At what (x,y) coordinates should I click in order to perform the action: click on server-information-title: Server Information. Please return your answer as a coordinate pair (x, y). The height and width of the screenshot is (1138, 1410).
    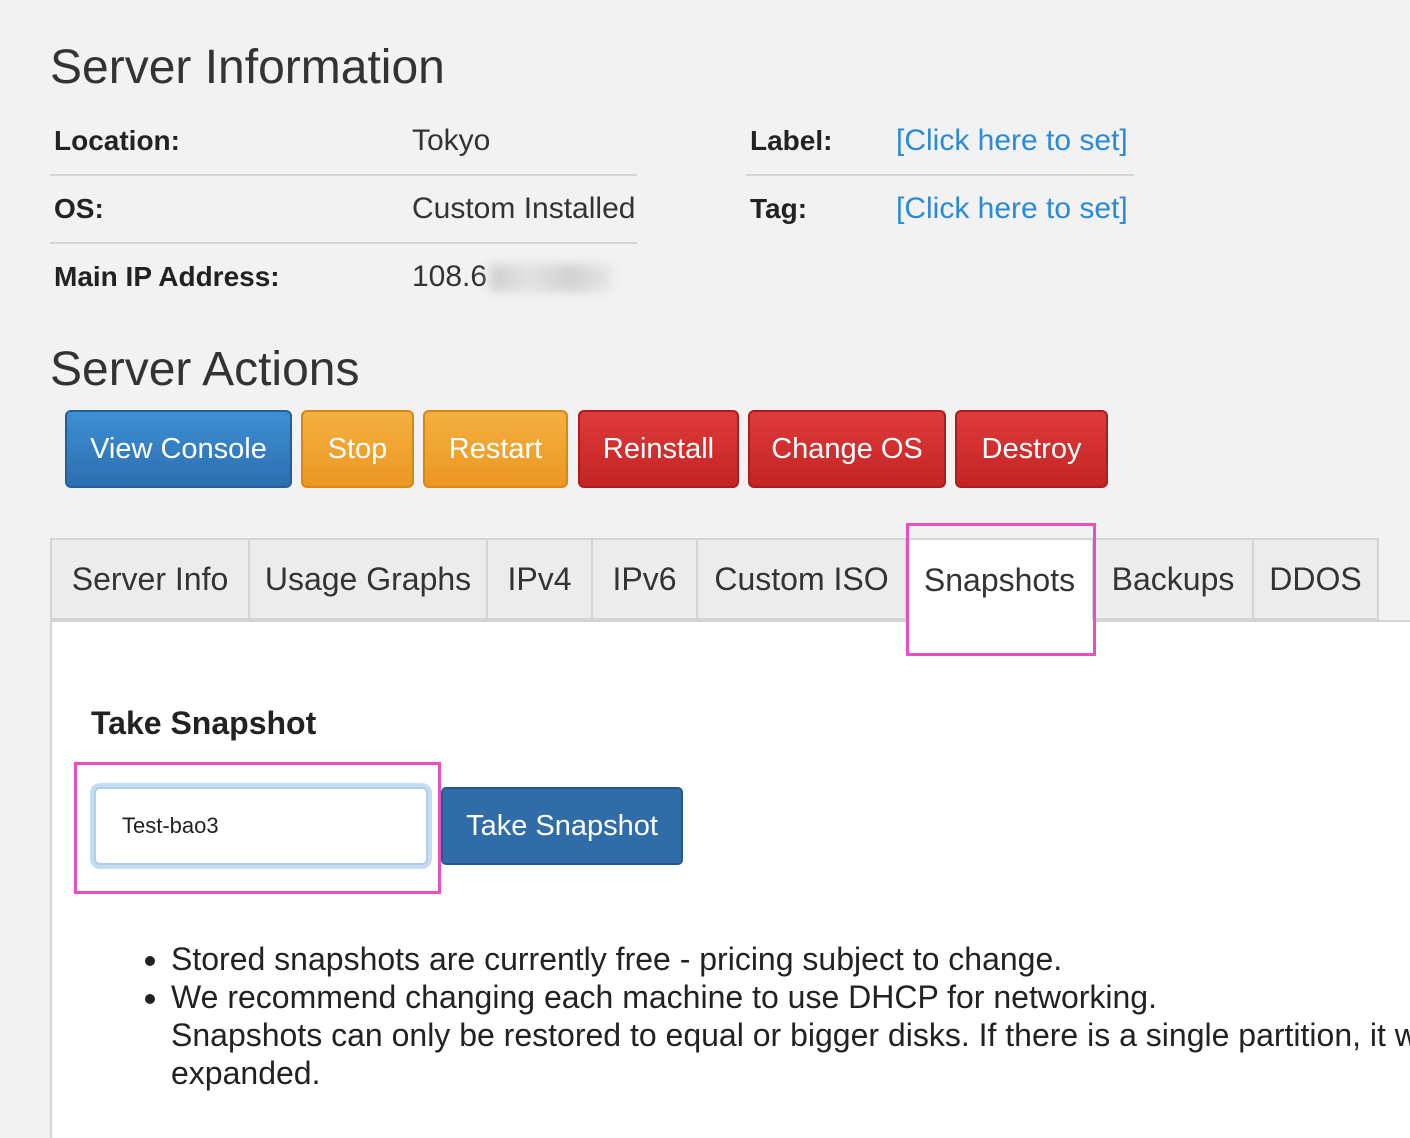
    Looking at the image, I should click on (247, 67).